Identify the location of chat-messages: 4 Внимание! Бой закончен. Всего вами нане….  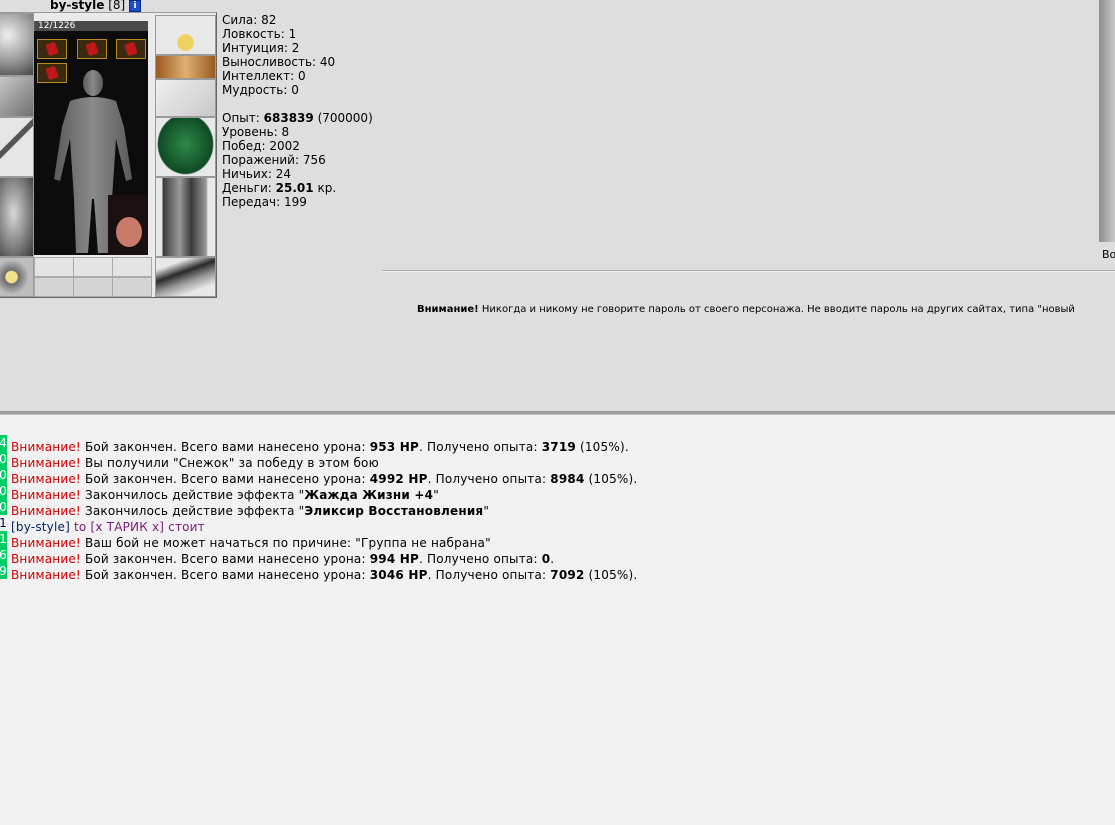
(319, 508).